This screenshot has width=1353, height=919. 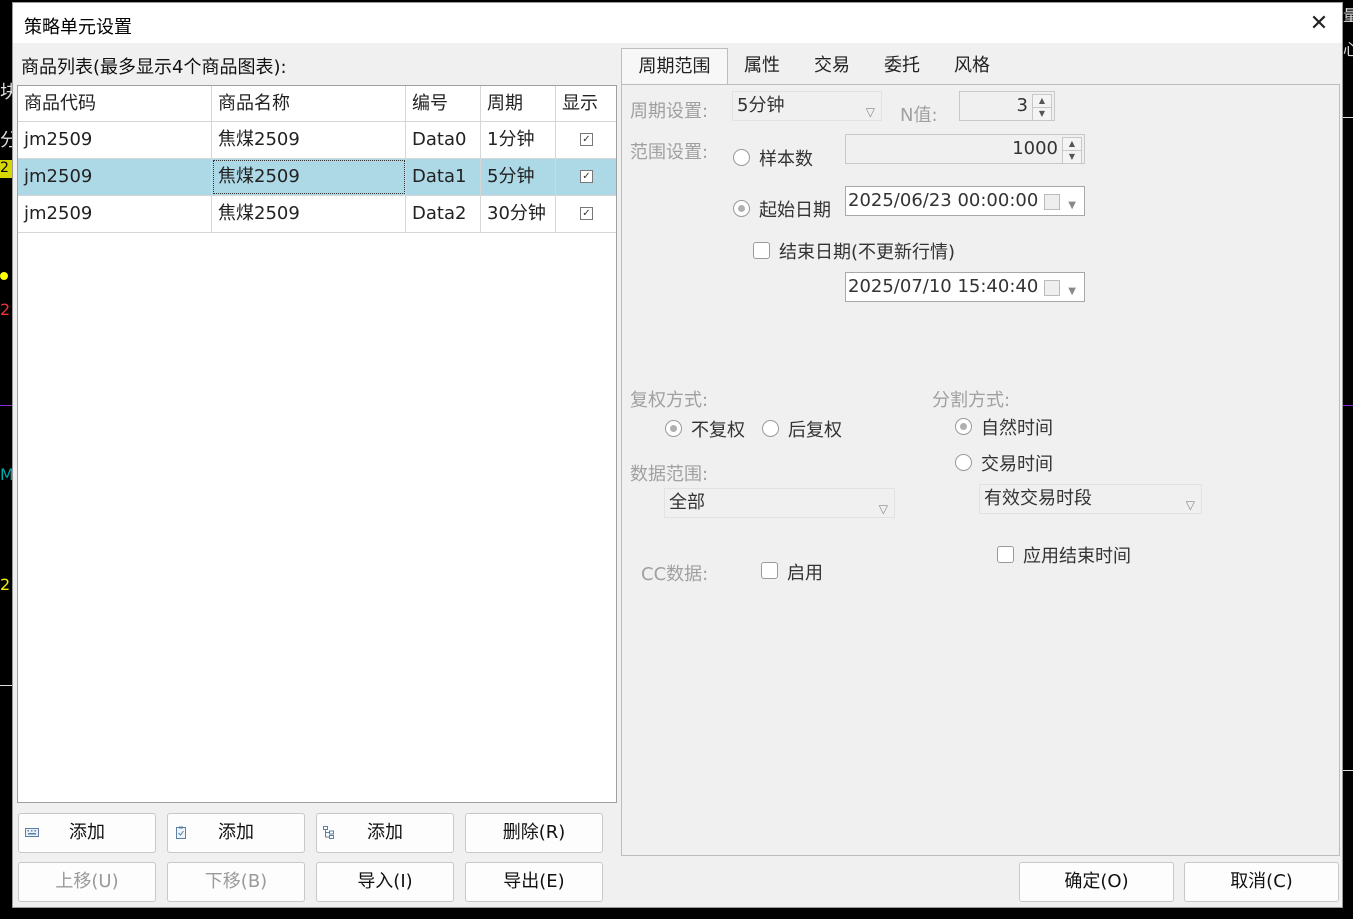 What do you see at coordinates (518, 214) in the screenshot?
I see `cell-period: 30分钟` at bounding box center [518, 214].